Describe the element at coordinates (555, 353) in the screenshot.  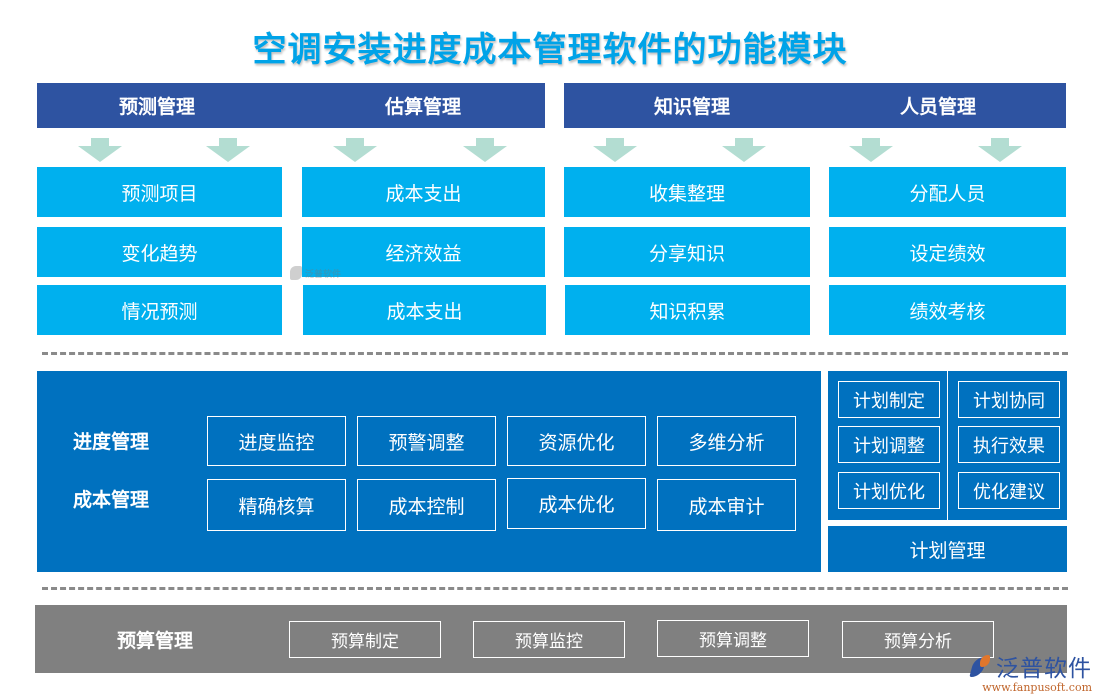
I see `divider-top` at that location.